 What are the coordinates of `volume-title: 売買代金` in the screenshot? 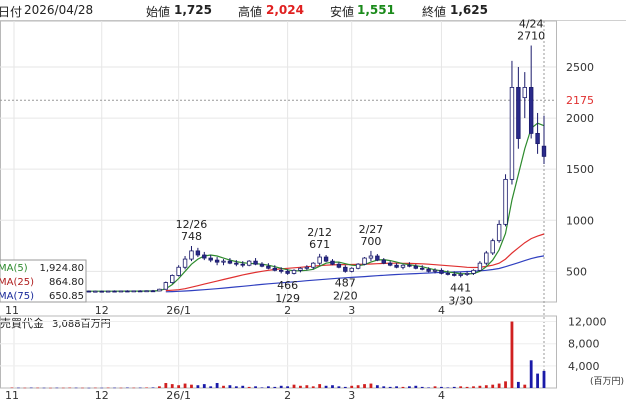 It's located at (22, 323).